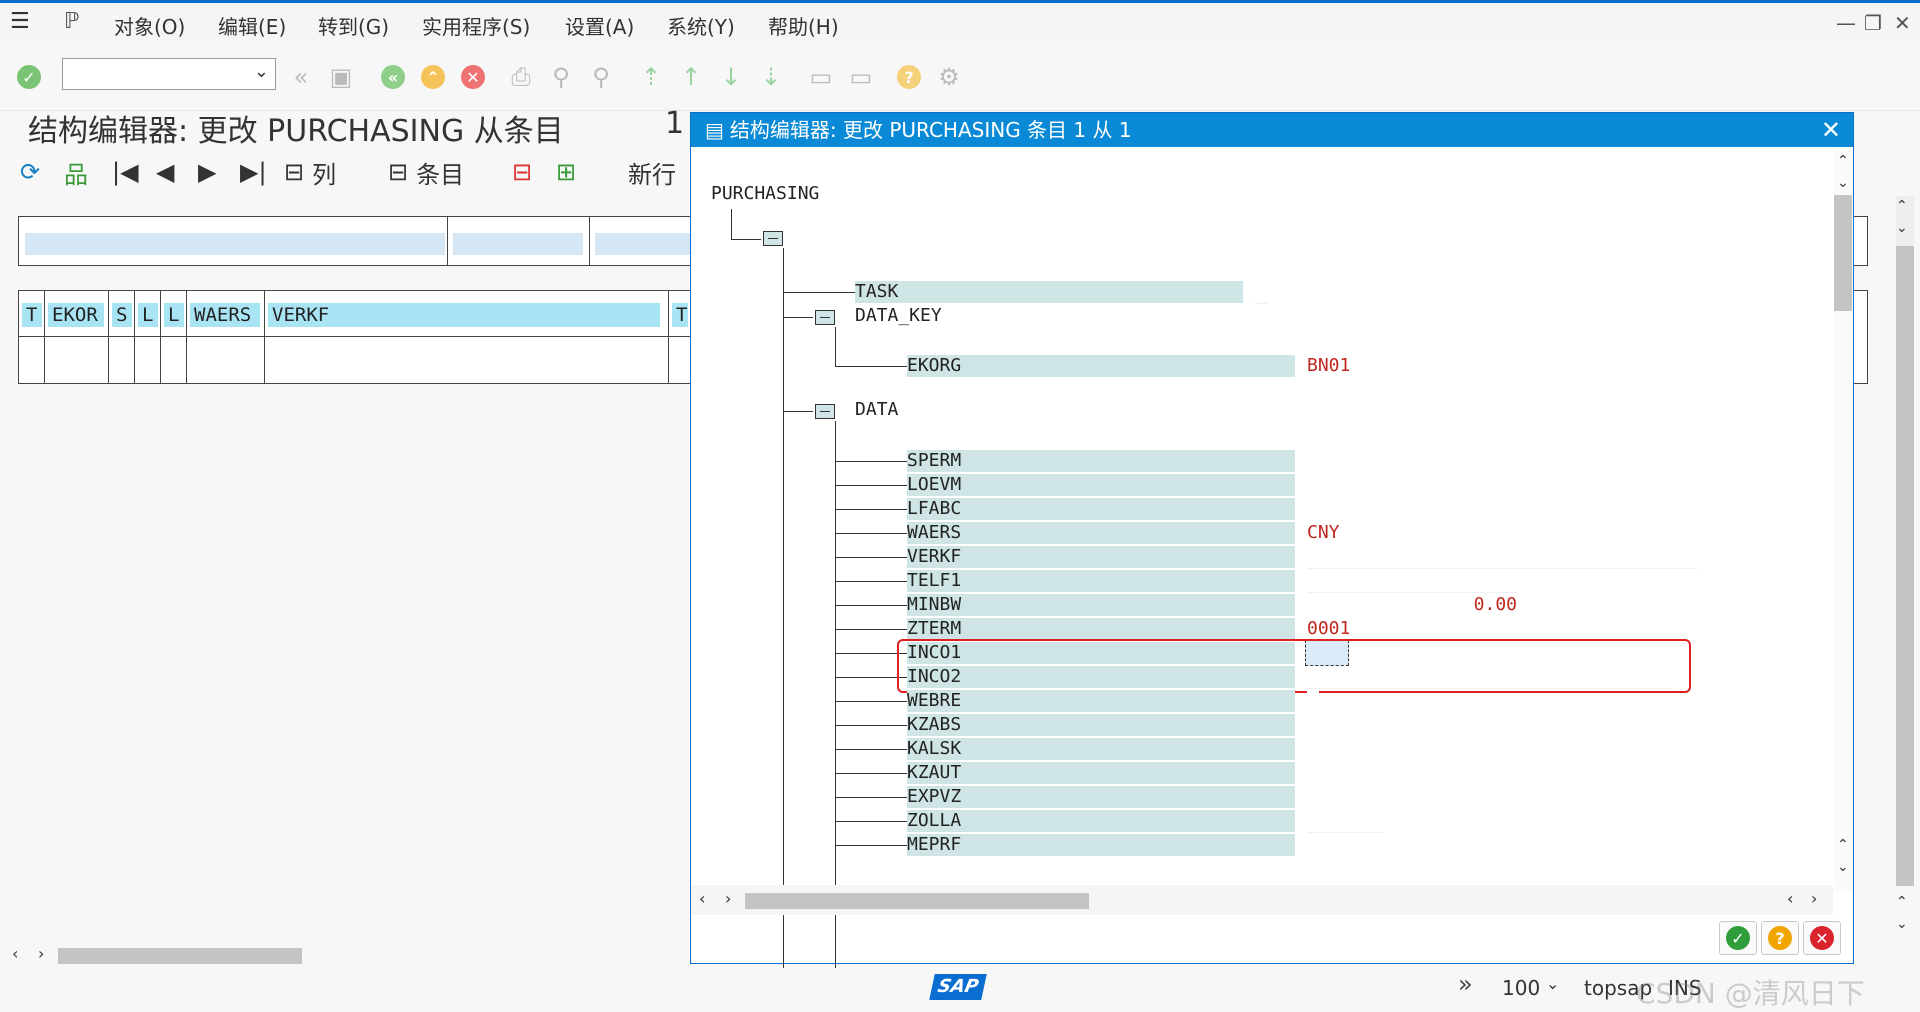 The height and width of the screenshot is (1012, 1920). Describe the element at coordinates (566, 172) in the screenshot. I see `insert-row-icon: ⊞` at that location.